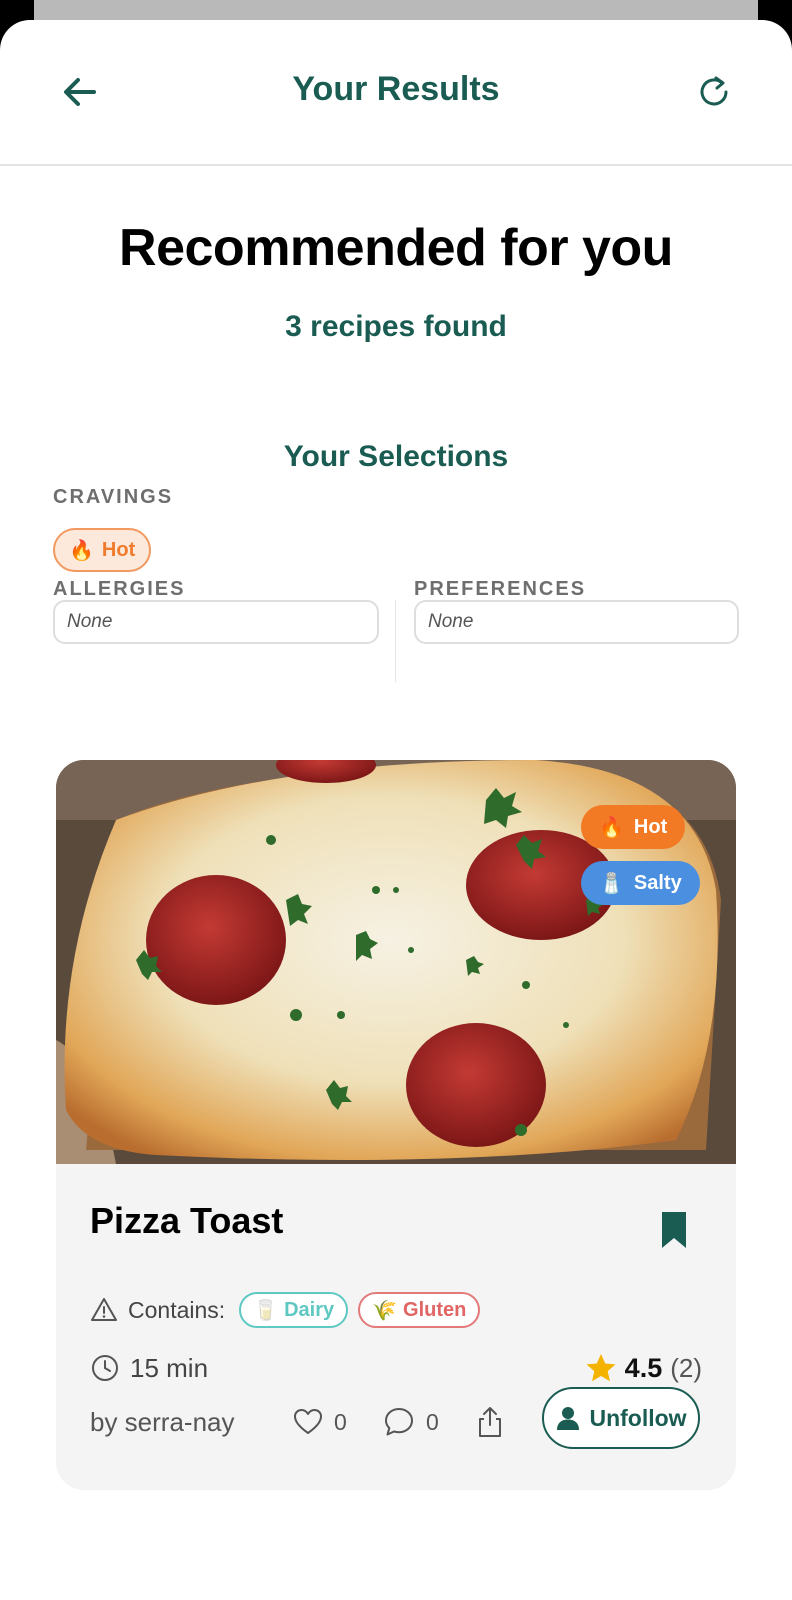  I want to click on recipe-title: Pizza Toast, so click(186, 1221).